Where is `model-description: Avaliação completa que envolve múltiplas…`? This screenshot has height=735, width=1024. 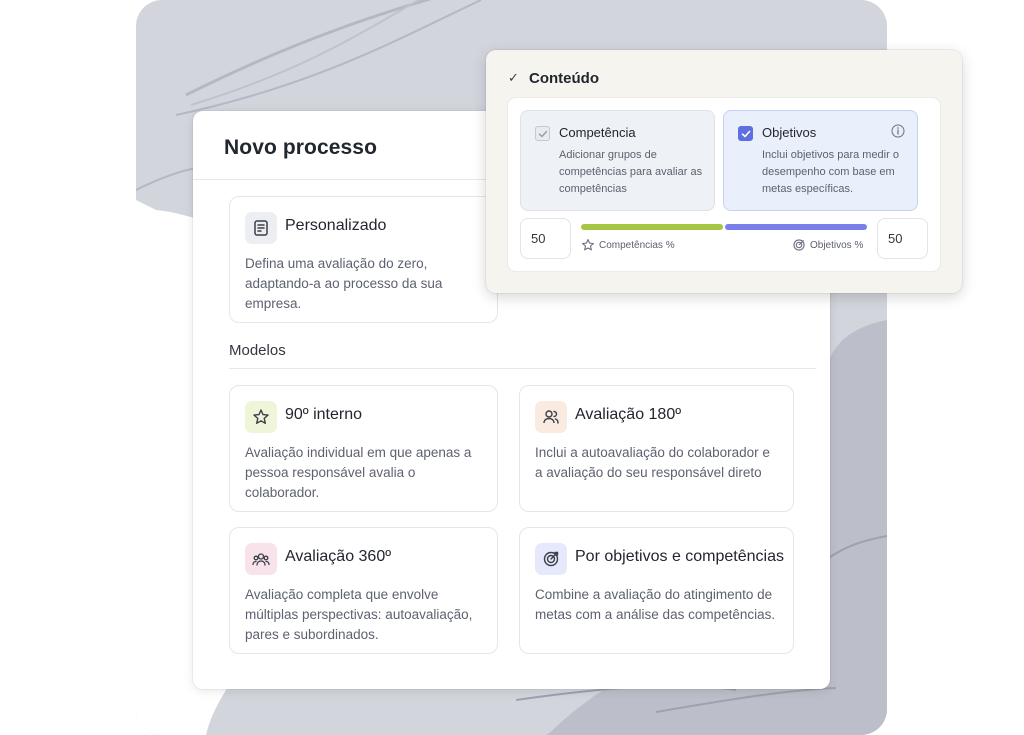
model-description: Avaliação completa que envolve múltiplas… is located at coordinates (359, 614).